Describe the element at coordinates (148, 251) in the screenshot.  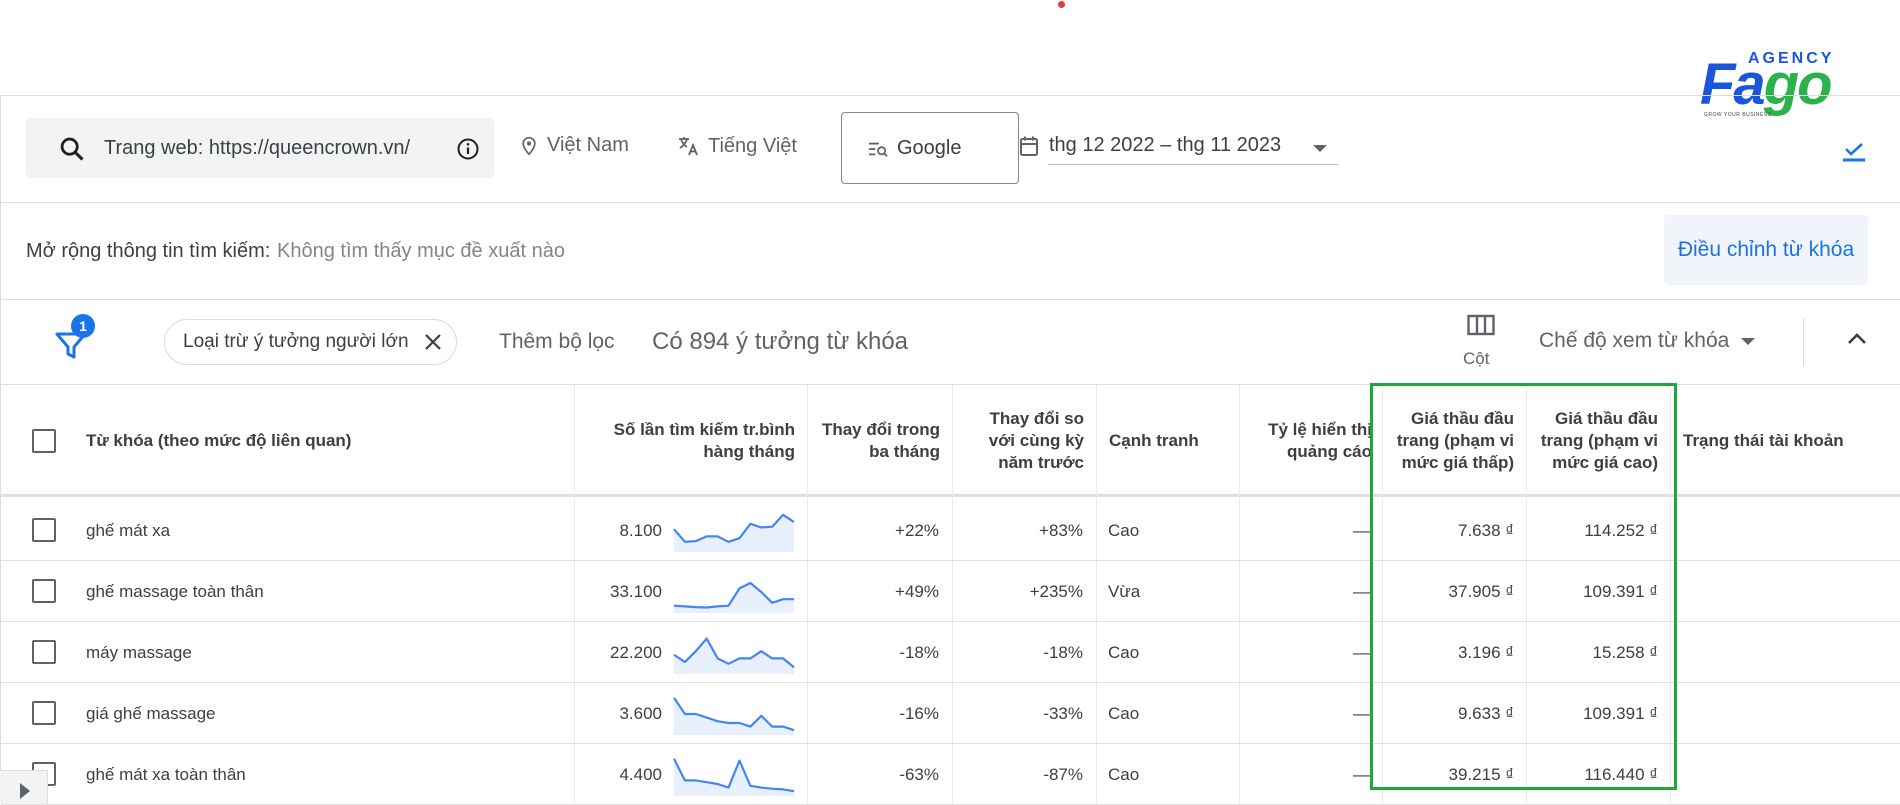
I see `broaden-search-label: Mở rộng thông tin tìm kiếm:` at that location.